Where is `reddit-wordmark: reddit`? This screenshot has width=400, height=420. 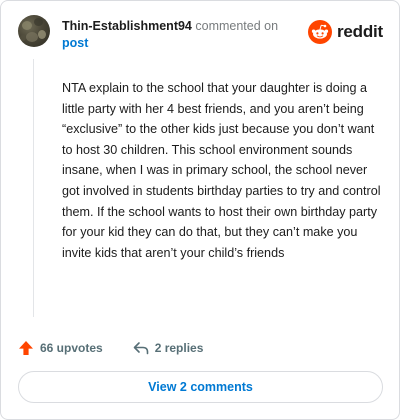 reddit-wordmark: reddit is located at coordinates (359, 31).